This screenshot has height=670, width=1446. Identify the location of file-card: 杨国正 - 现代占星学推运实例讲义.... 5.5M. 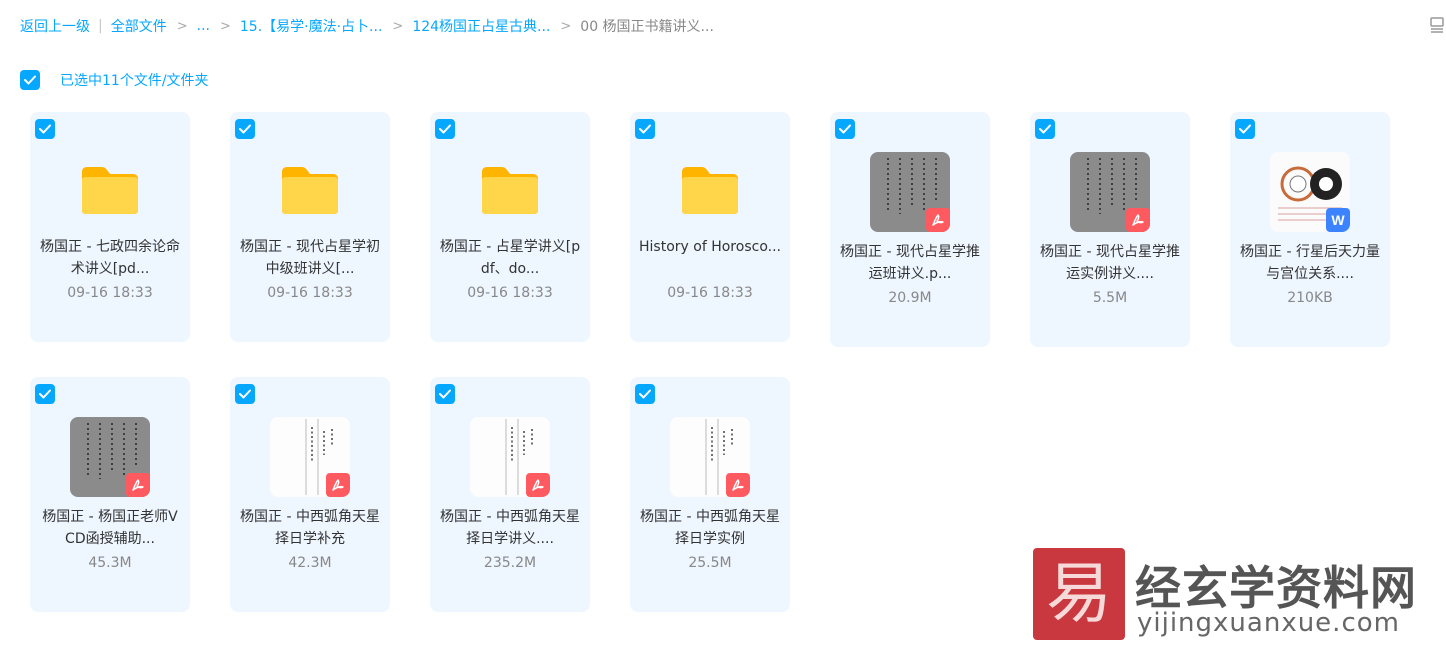
(1110, 229).